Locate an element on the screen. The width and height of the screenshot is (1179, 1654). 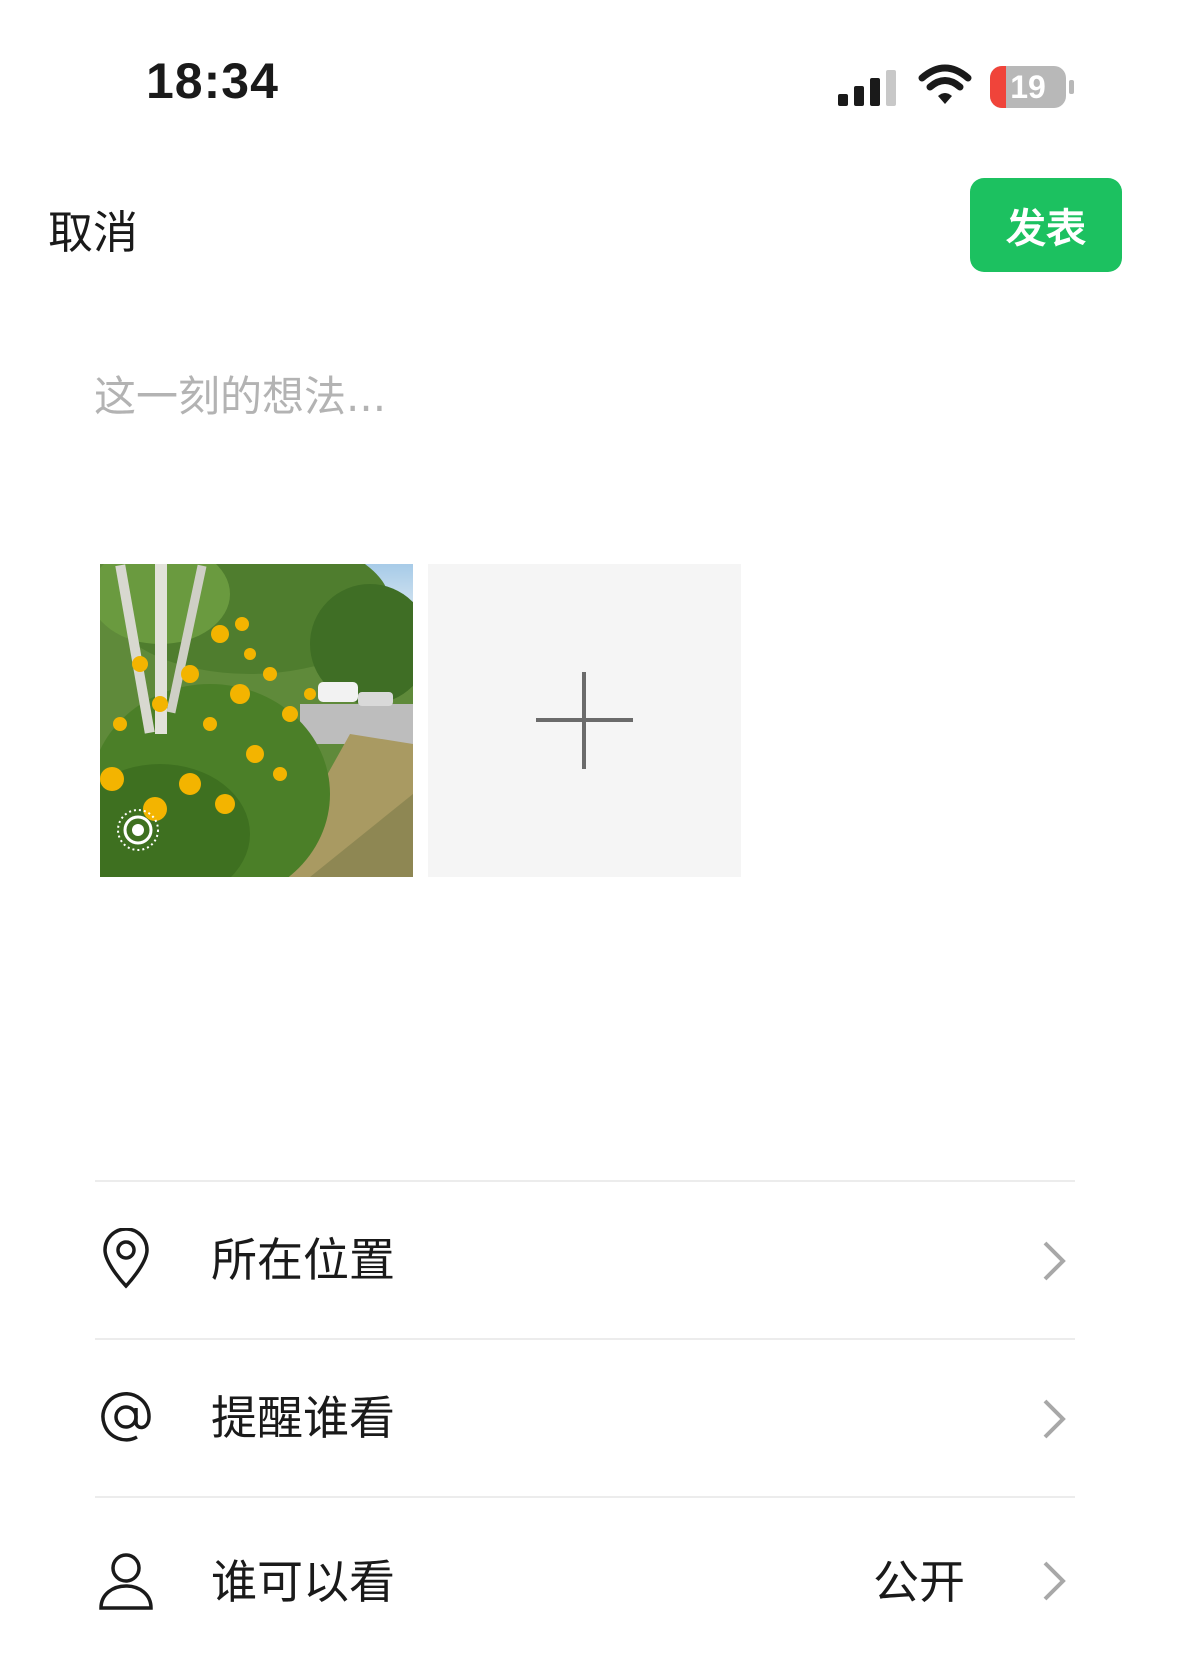
battery-icon: 19 is located at coordinates (1033, 87).